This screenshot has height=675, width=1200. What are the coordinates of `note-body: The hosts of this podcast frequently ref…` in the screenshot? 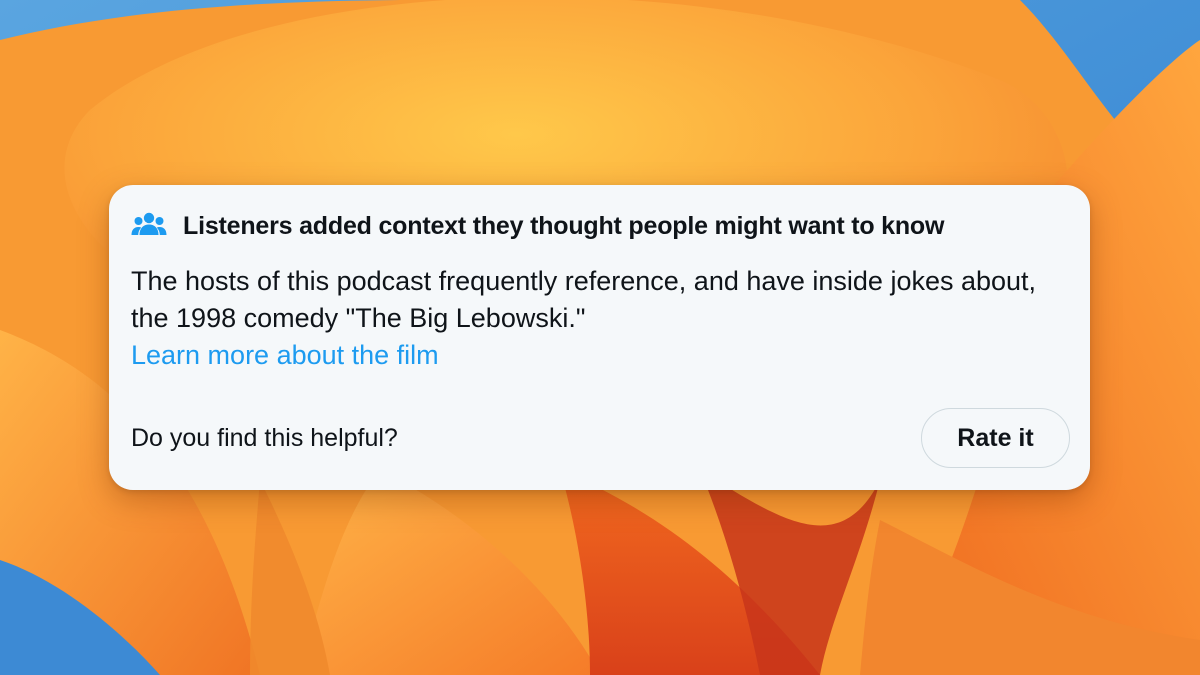 It's located at (601, 318).